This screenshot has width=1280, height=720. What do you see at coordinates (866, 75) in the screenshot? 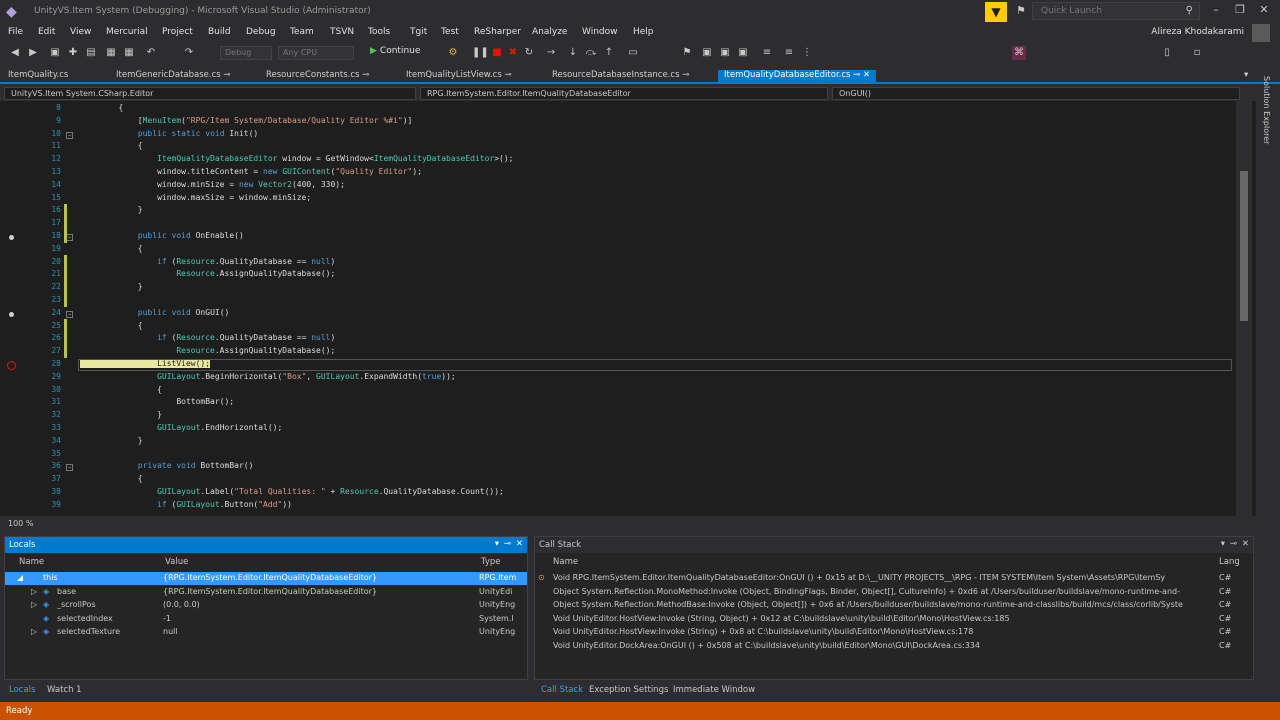
I see `close-tab-icon: ✕` at bounding box center [866, 75].